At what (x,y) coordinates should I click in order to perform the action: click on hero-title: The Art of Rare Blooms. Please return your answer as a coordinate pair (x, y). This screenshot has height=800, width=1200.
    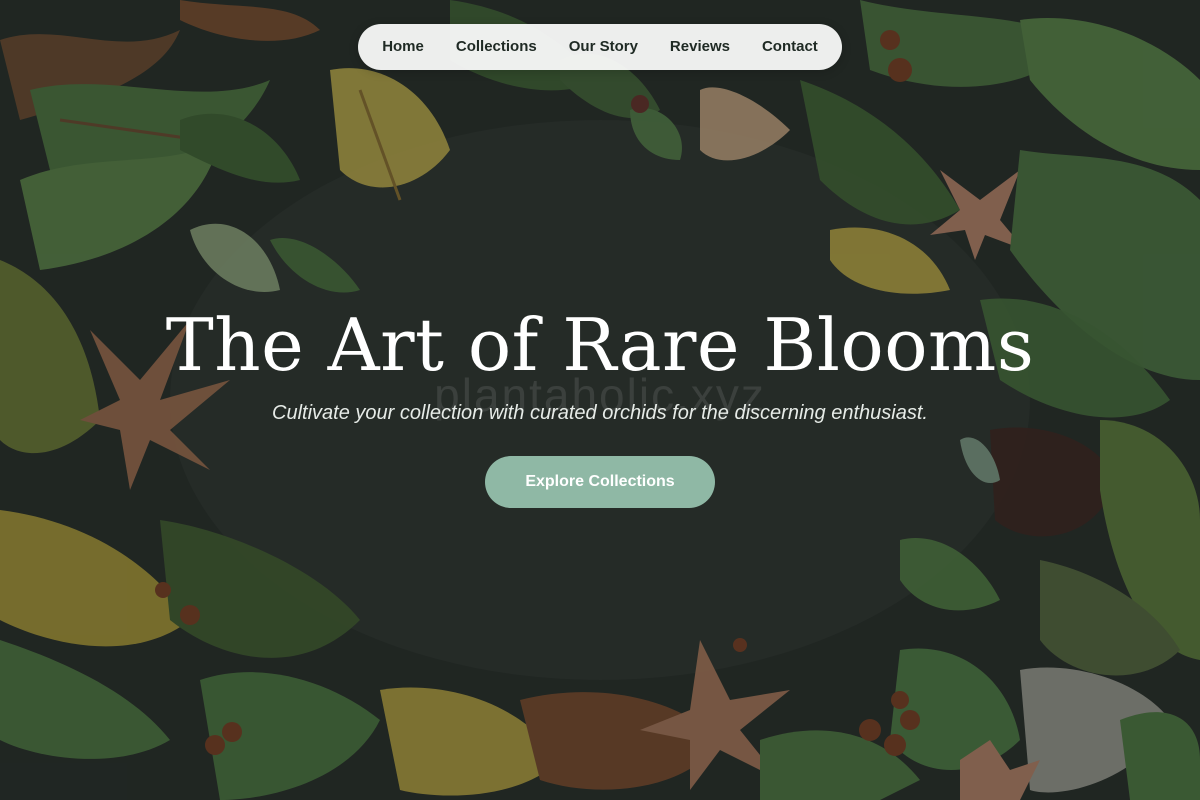
    Looking at the image, I should click on (600, 345).